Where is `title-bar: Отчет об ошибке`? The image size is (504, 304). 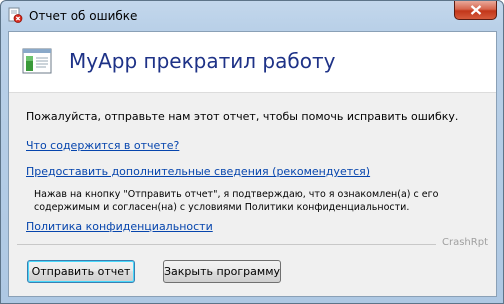
title-bar: Отчет об ошибке is located at coordinates (252, 16).